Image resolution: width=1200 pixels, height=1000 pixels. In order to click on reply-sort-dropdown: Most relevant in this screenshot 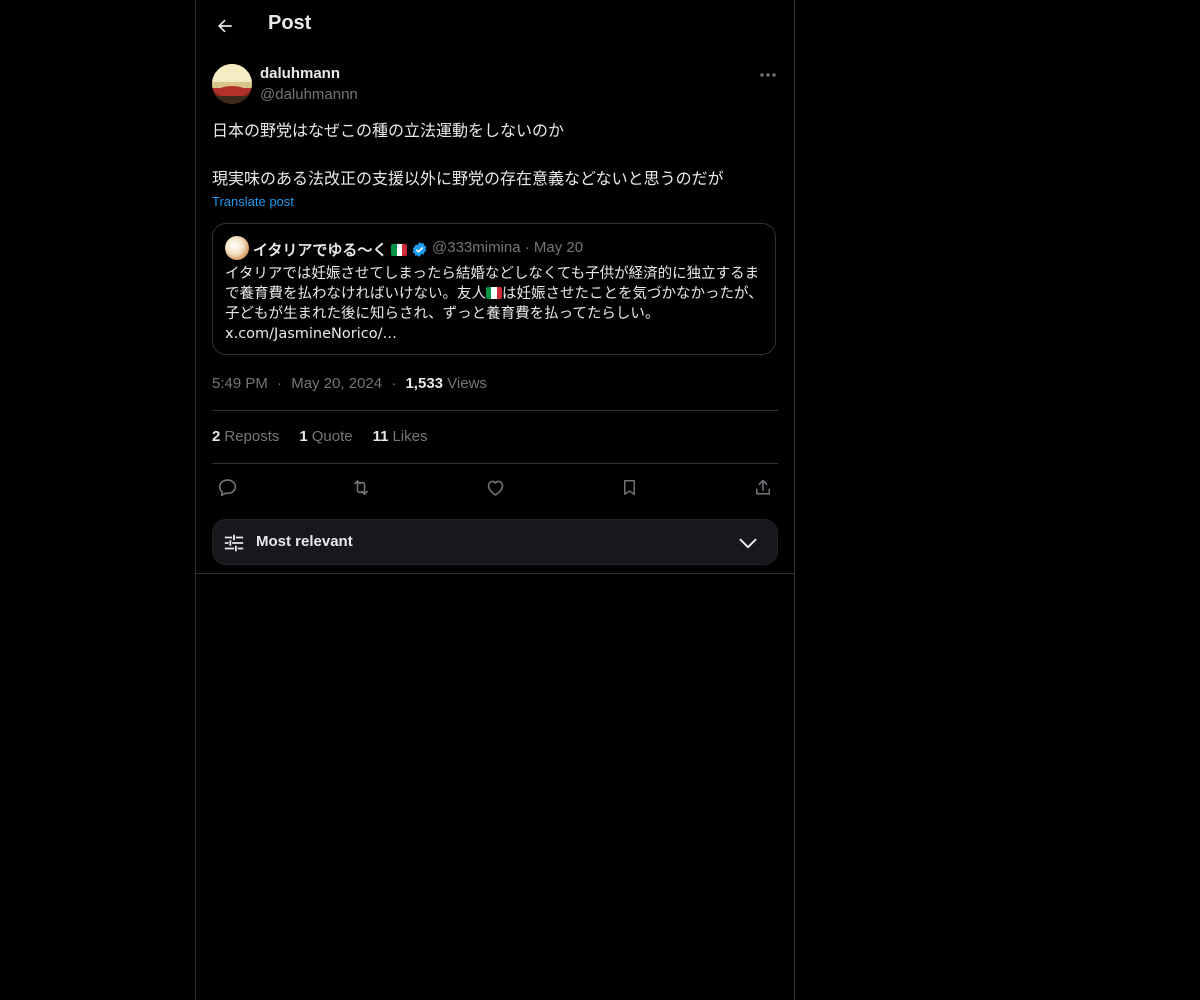, I will do `click(495, 542)`.